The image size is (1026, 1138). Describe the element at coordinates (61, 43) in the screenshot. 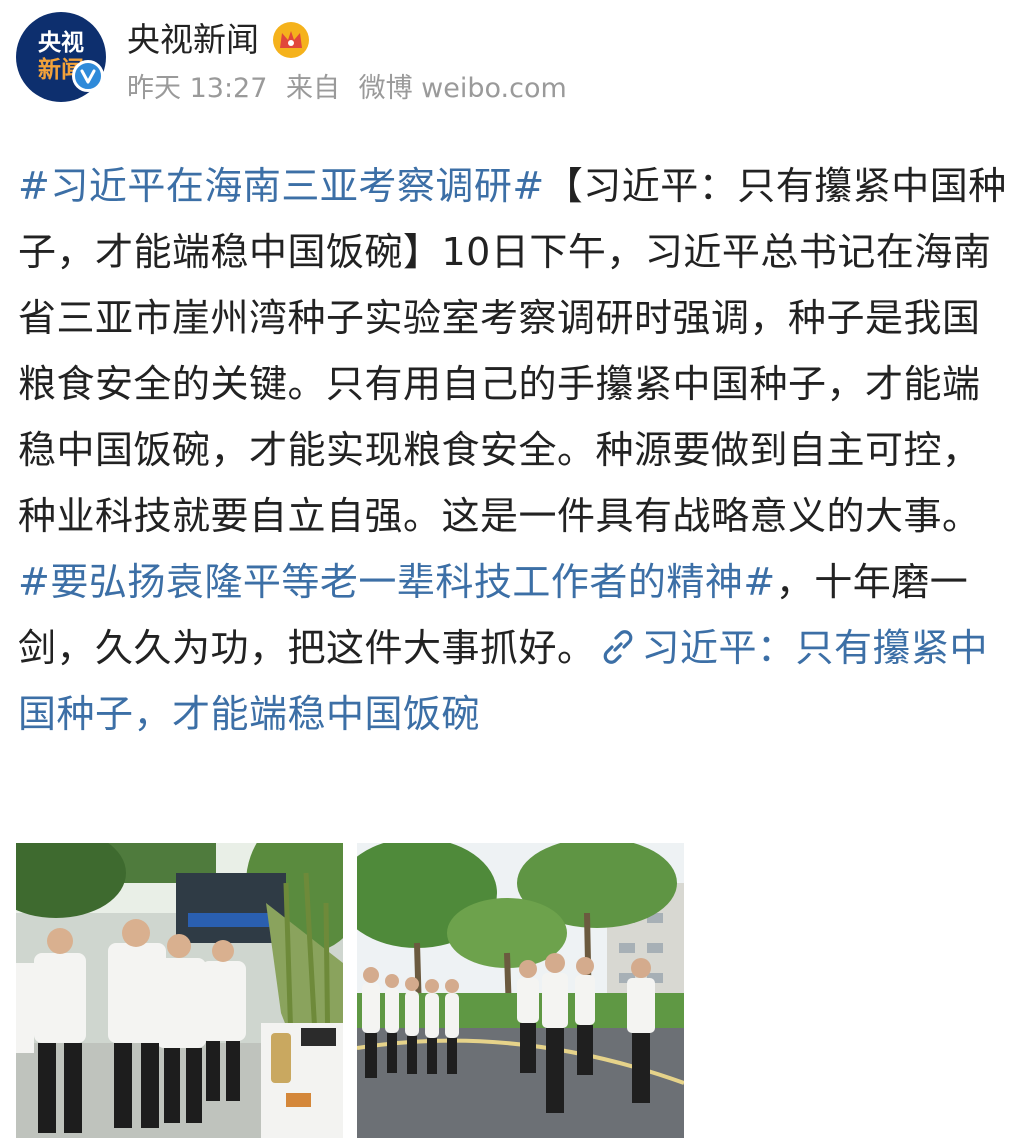

I see `avatar-line1: 央视` at that location.